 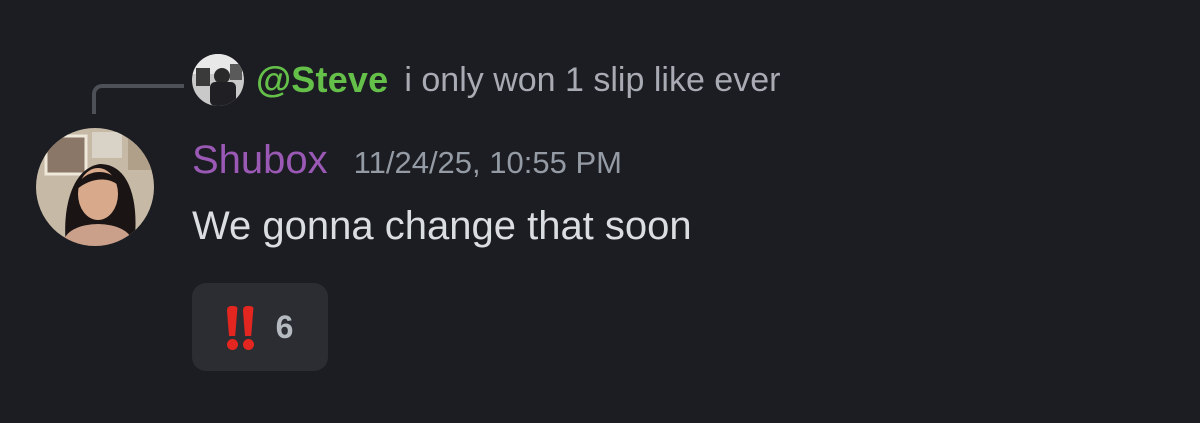 What do you see at coordinates (260, 327) in the screenshot?
I see `reaction-button: 6` at bounding box center [260, 327].